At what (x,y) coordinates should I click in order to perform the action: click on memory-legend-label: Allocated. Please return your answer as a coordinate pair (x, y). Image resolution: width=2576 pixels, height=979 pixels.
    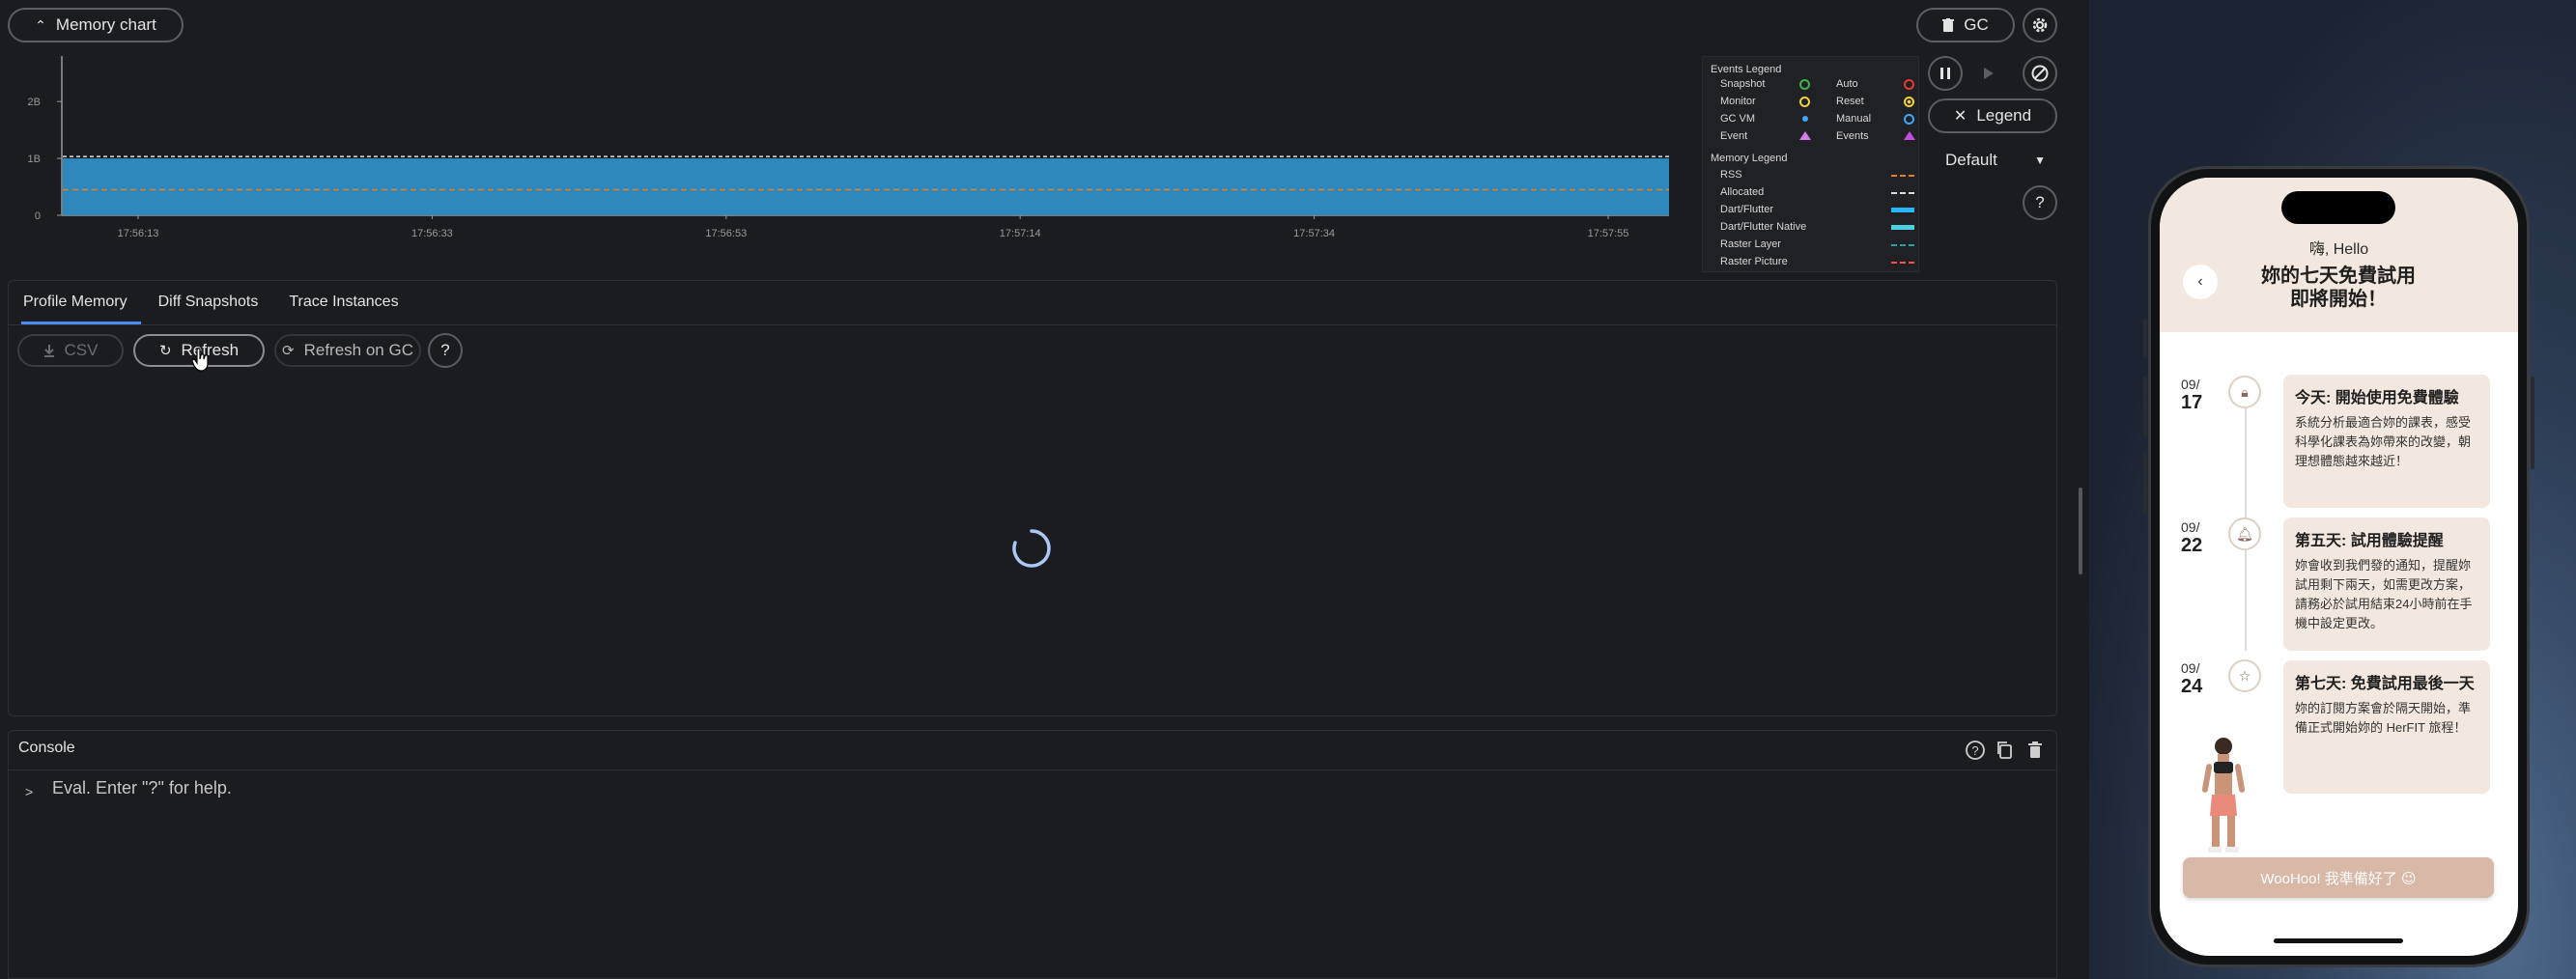
    Looking at the image, I should click on (1742, 192).